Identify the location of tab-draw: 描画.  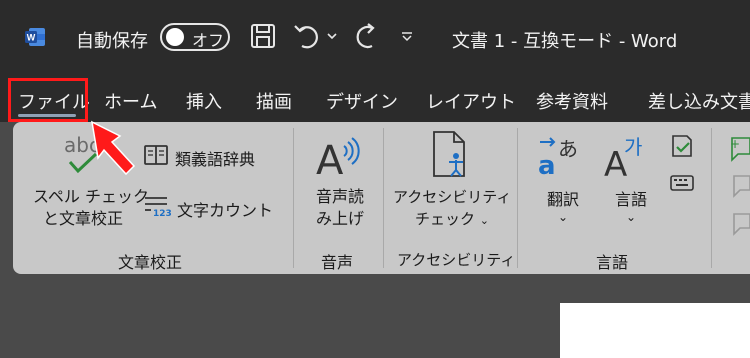
(274, 101).